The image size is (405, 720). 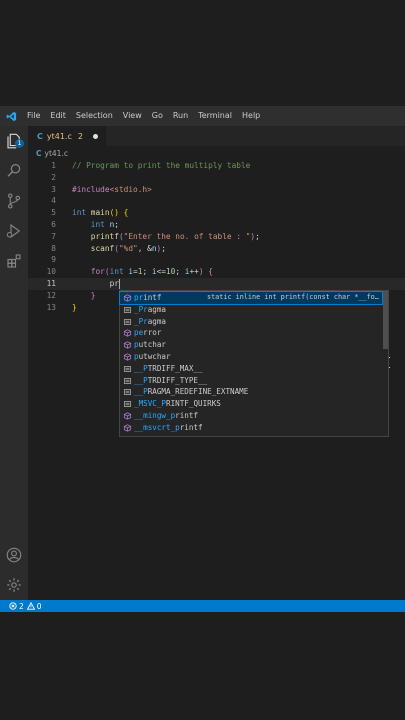 I want to click on code-line: 2, so click(x=53, y=177).